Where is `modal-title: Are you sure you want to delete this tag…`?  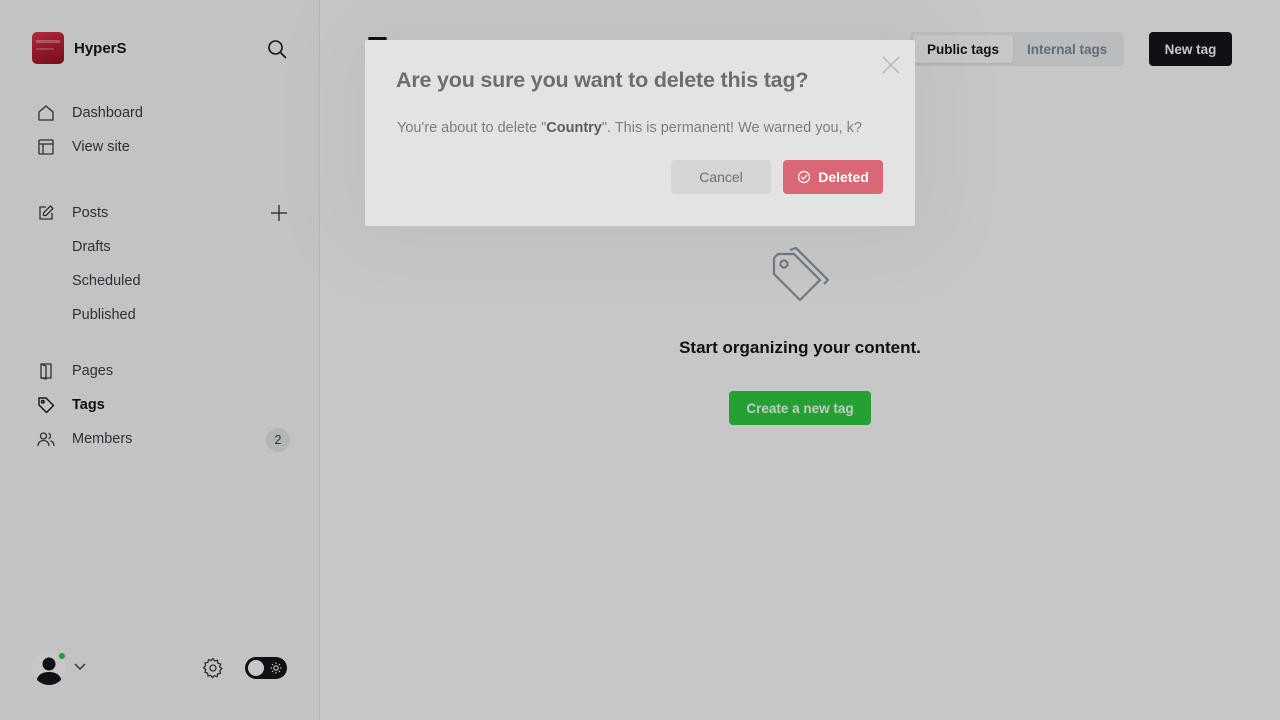 modal-title: Are you sure you want to delete this tag… is located at coordinates (602, 80).